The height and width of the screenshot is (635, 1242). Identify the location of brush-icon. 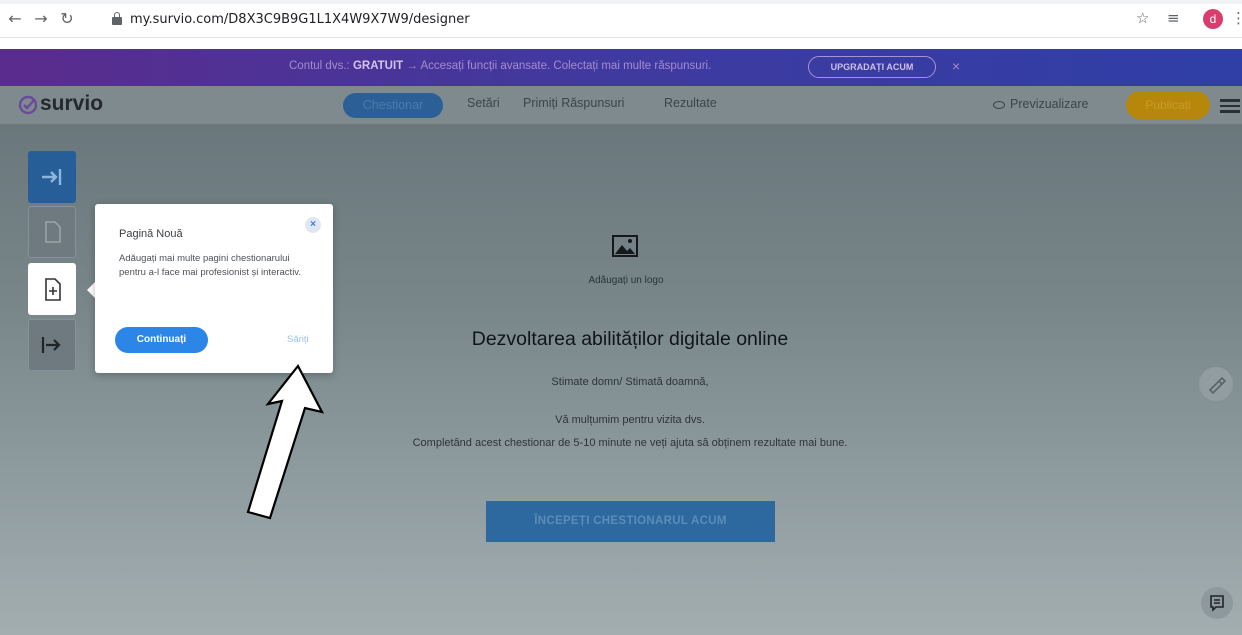
(1217, 385).